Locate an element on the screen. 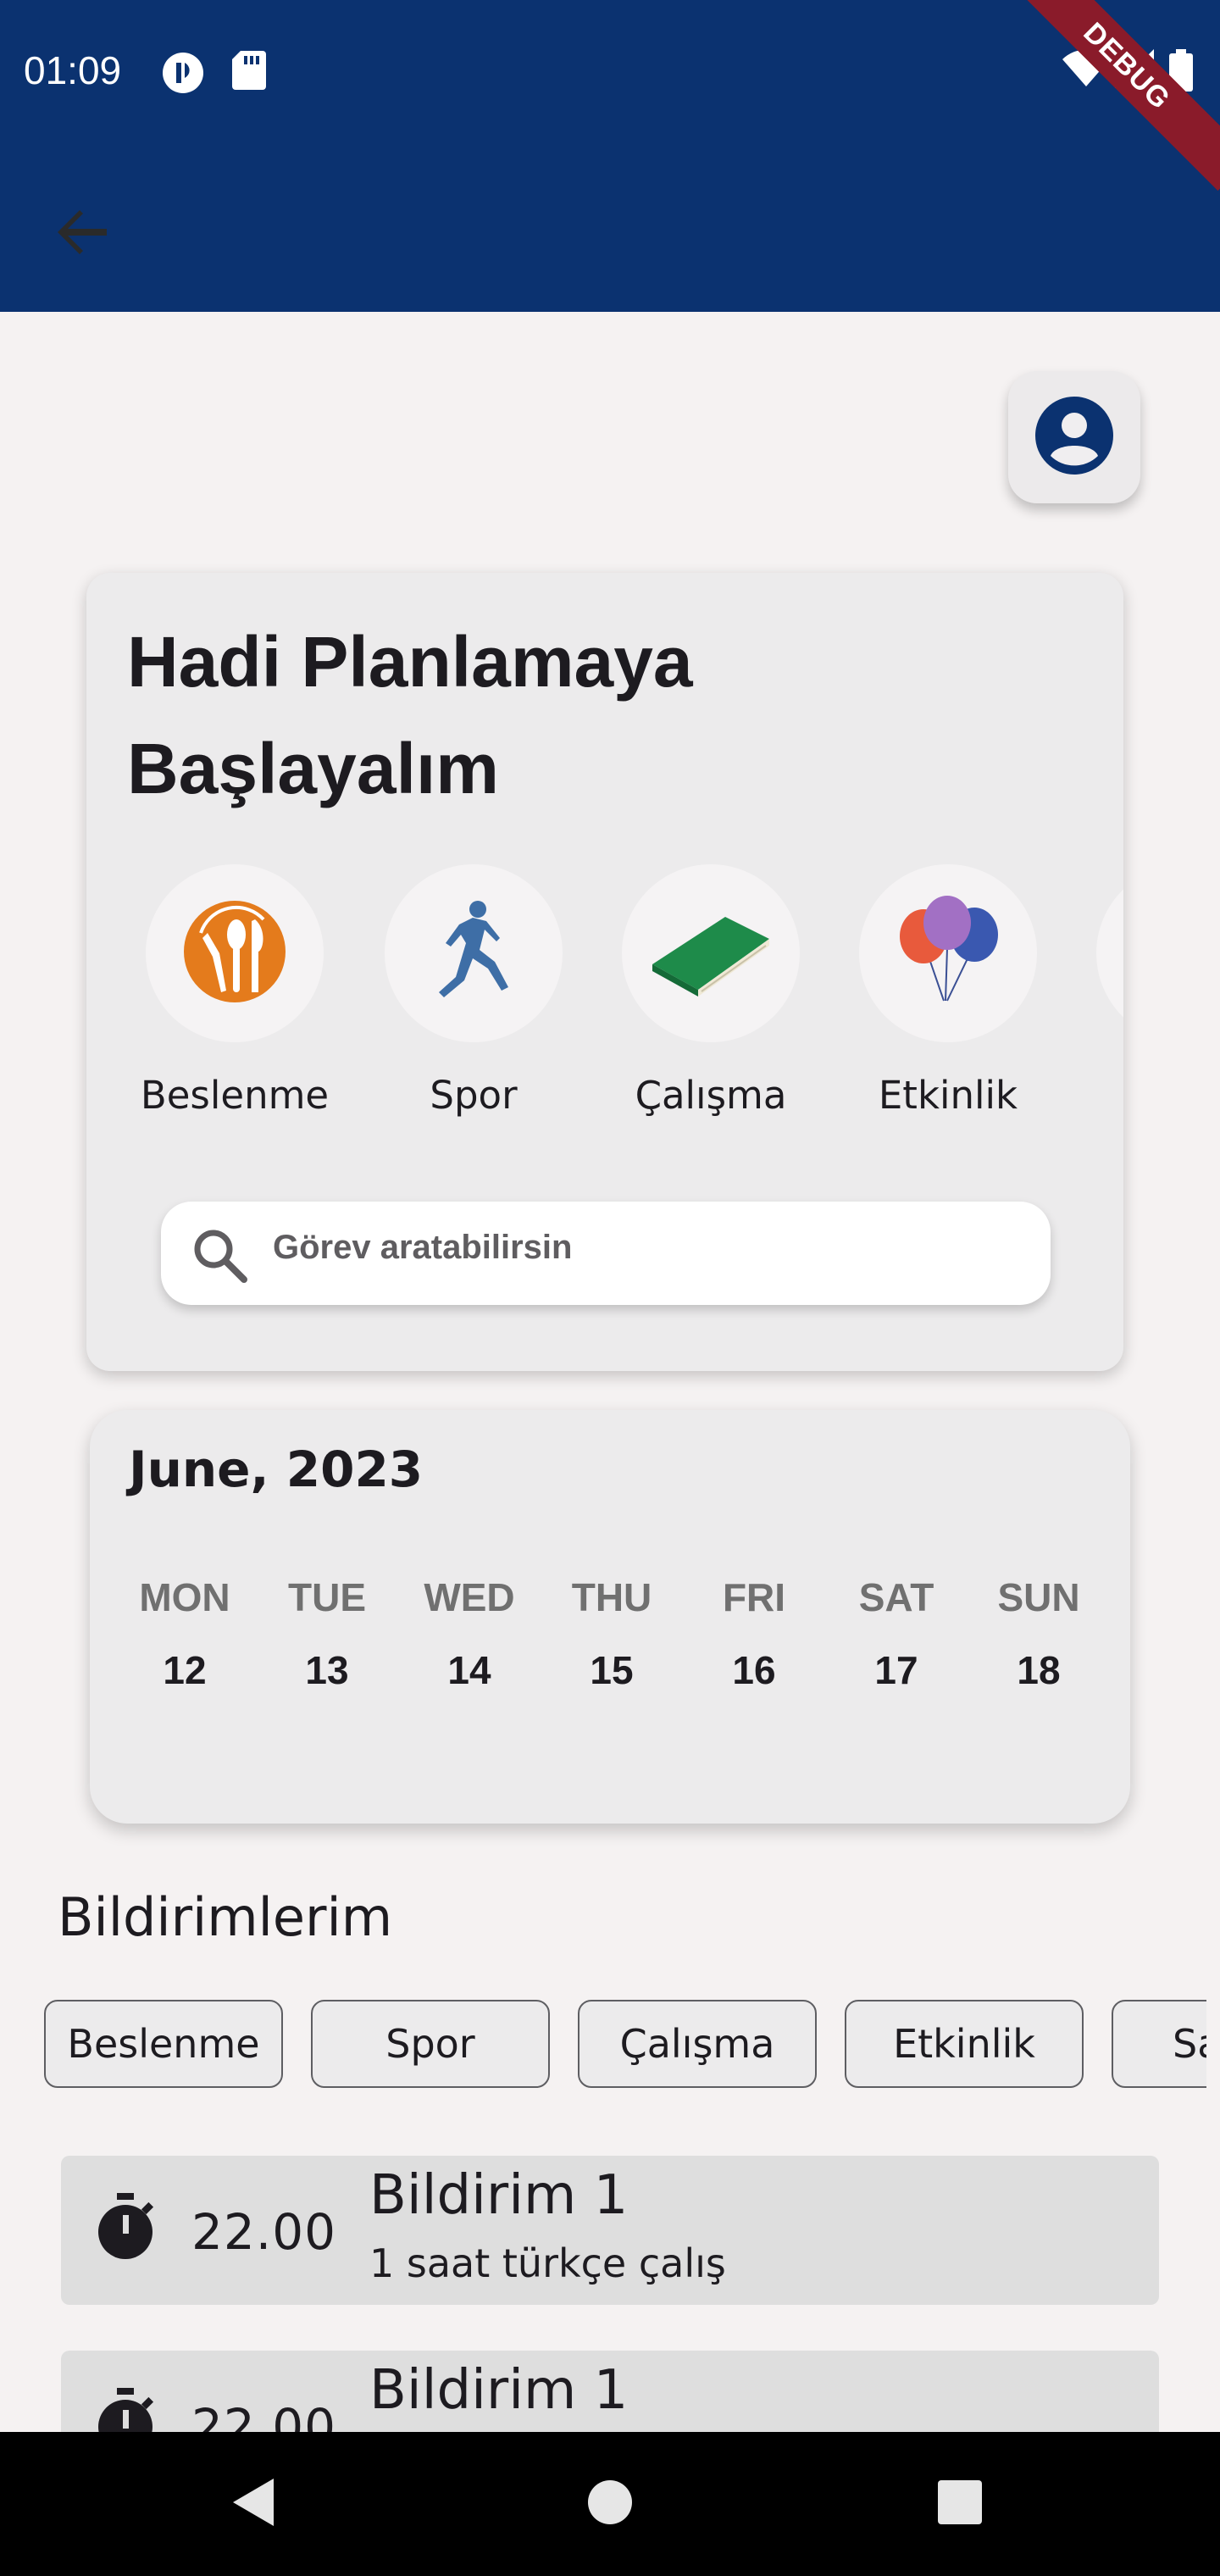 The width and height of the screenshot is (1220, 2576). day-name: SAT is located at coordinates (896, 1597).